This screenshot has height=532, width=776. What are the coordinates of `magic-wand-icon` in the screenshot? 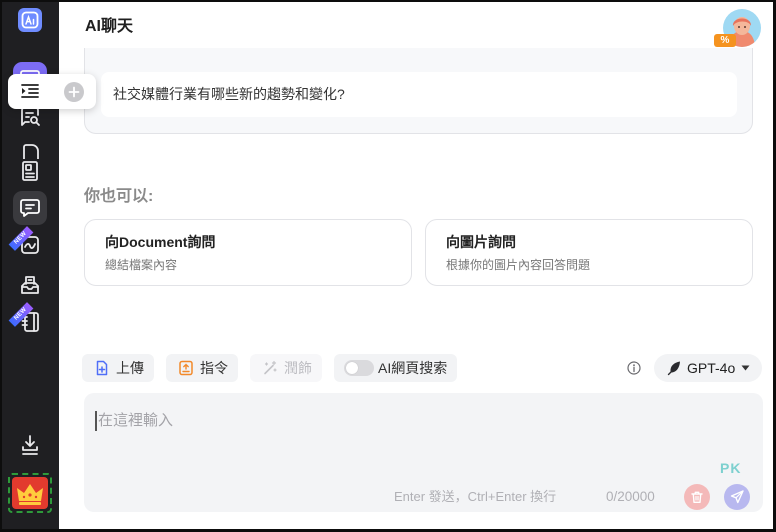 It's located at (270, 367).